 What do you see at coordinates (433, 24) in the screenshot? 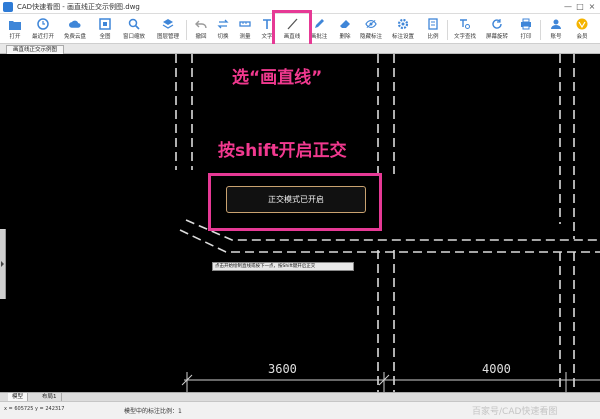
I see `scale-icon` at bounding box center [433, 24].